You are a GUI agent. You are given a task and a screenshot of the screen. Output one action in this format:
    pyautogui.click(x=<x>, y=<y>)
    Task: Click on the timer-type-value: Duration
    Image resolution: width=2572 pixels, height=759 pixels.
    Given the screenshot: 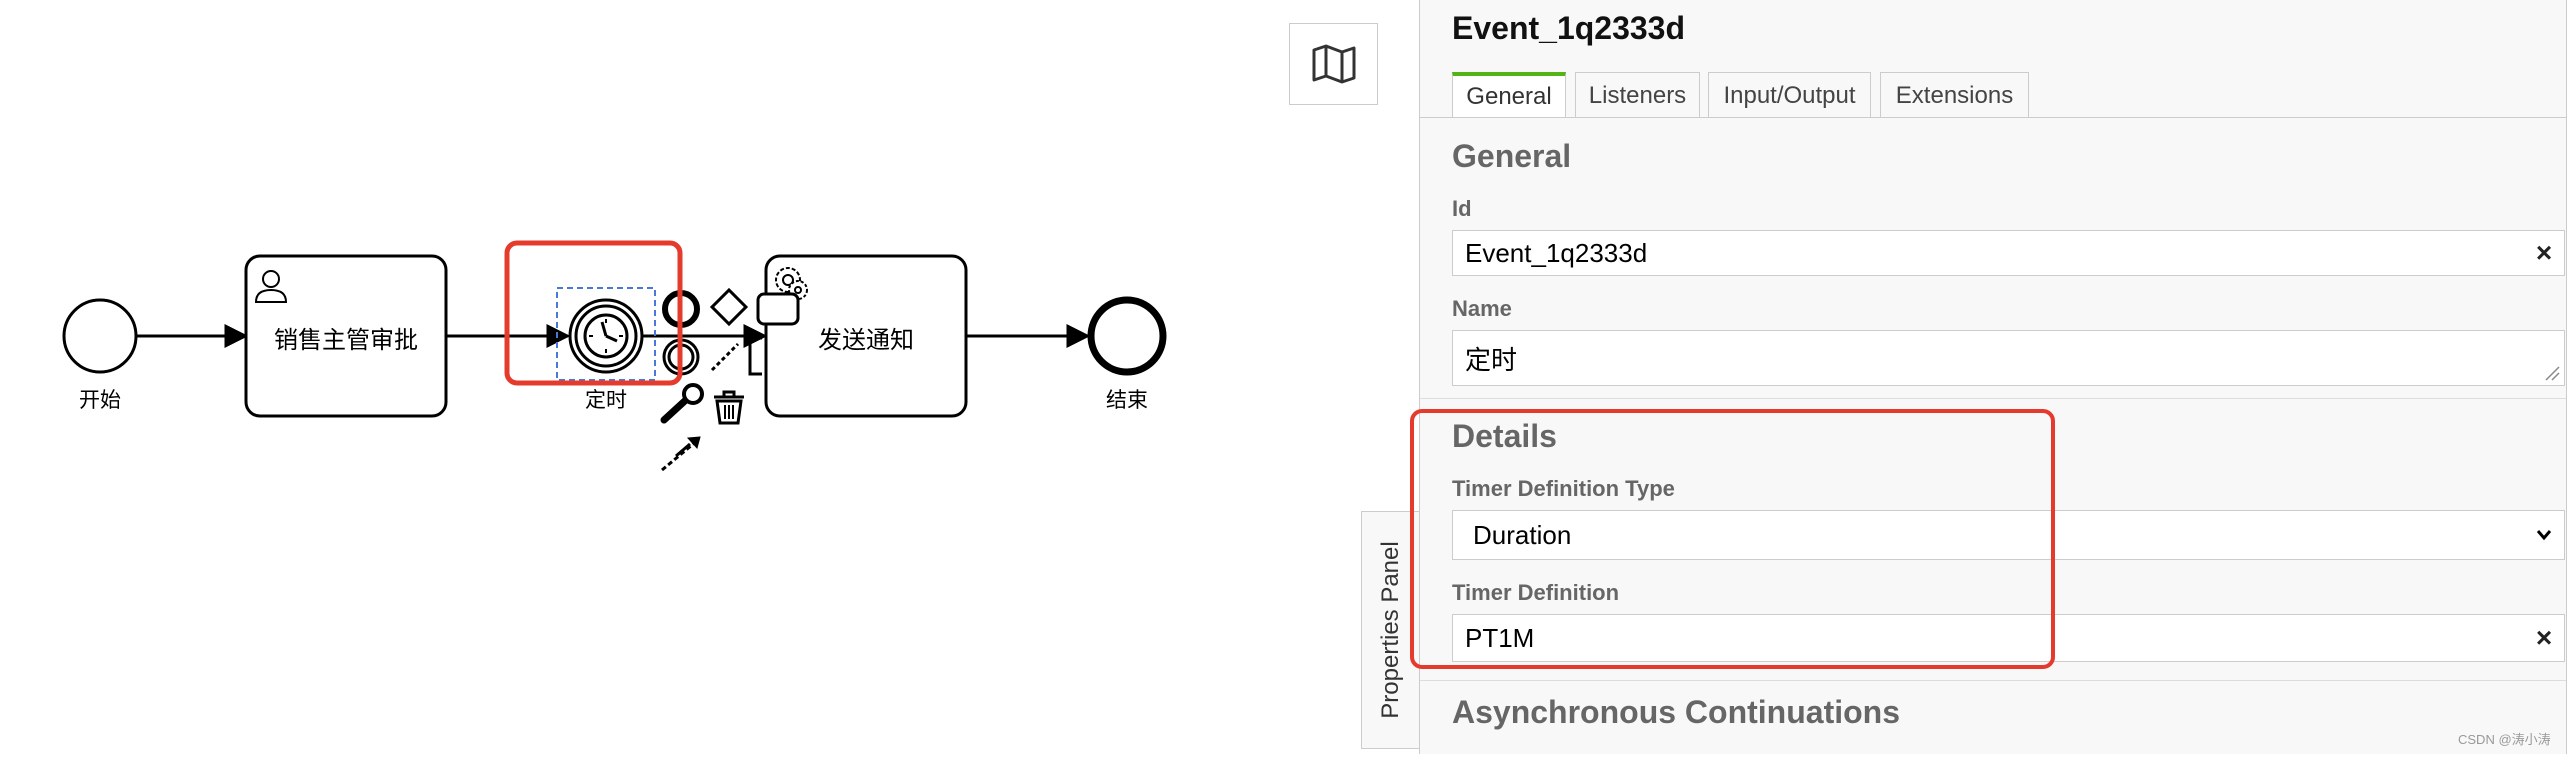 What is the action you would take?
    pyautogui.click(x=1522, y=534)
    